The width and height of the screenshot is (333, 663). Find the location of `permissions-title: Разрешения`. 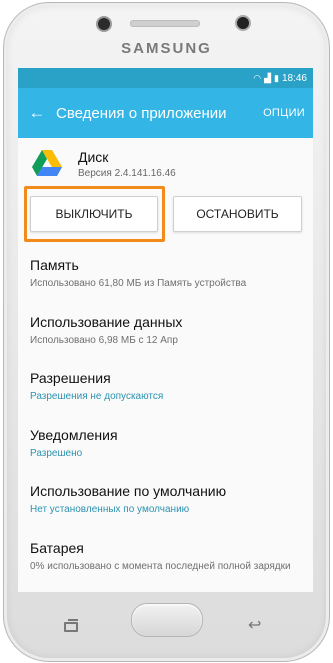

permissions-title: Разрешения is located at coordinates (70, 378).